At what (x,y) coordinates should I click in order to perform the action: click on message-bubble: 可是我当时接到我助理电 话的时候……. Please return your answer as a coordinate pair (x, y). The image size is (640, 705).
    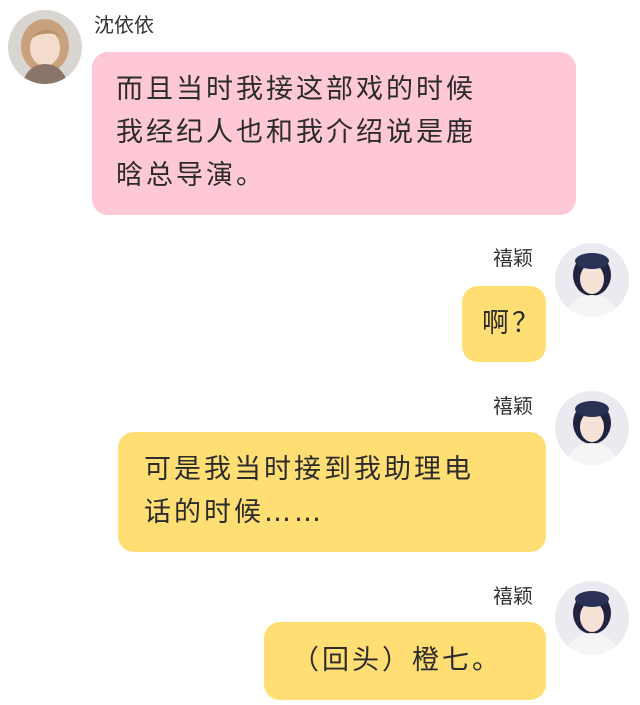
    Looking at the image, I should click on (332, 492).